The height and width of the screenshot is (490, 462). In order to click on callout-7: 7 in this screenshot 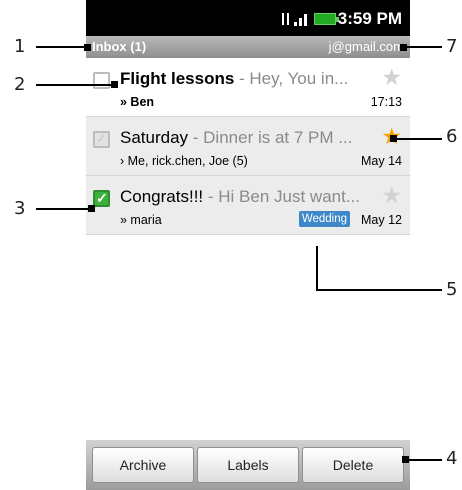, I will do `click(452, 46)`.